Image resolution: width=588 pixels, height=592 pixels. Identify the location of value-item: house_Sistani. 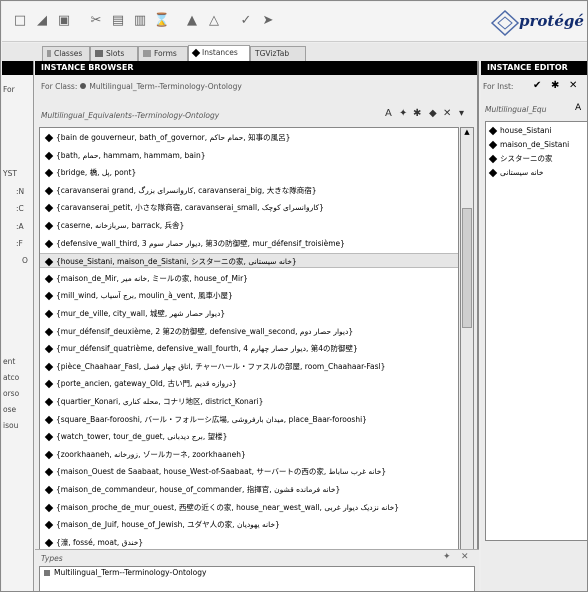
(519, 131).